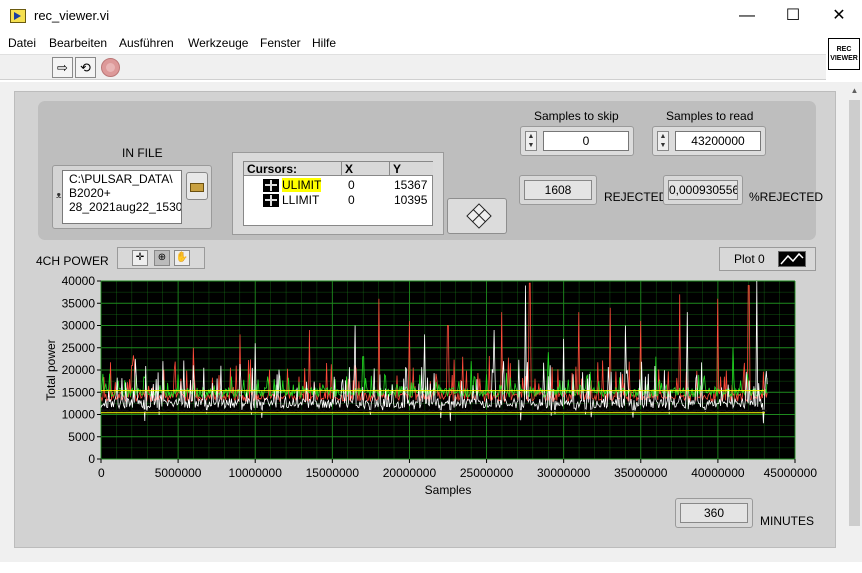 The width and height of the screenshot is (862, 573). What do you see at coordinates (79, 281) in the screenshot?
I see `y-tick-label: 40000` at bounding box center [79, 281].